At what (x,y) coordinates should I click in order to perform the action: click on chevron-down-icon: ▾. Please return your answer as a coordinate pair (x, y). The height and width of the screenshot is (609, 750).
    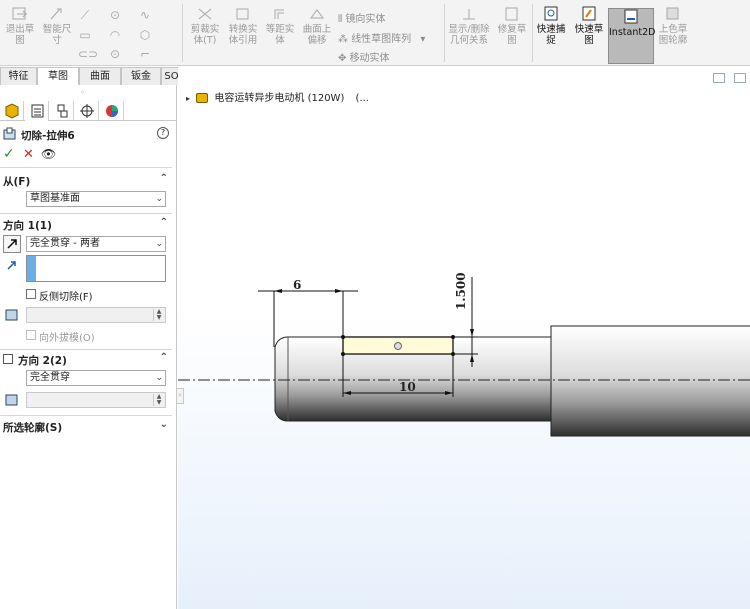
    Looking at the image, I should click on (422, 39).